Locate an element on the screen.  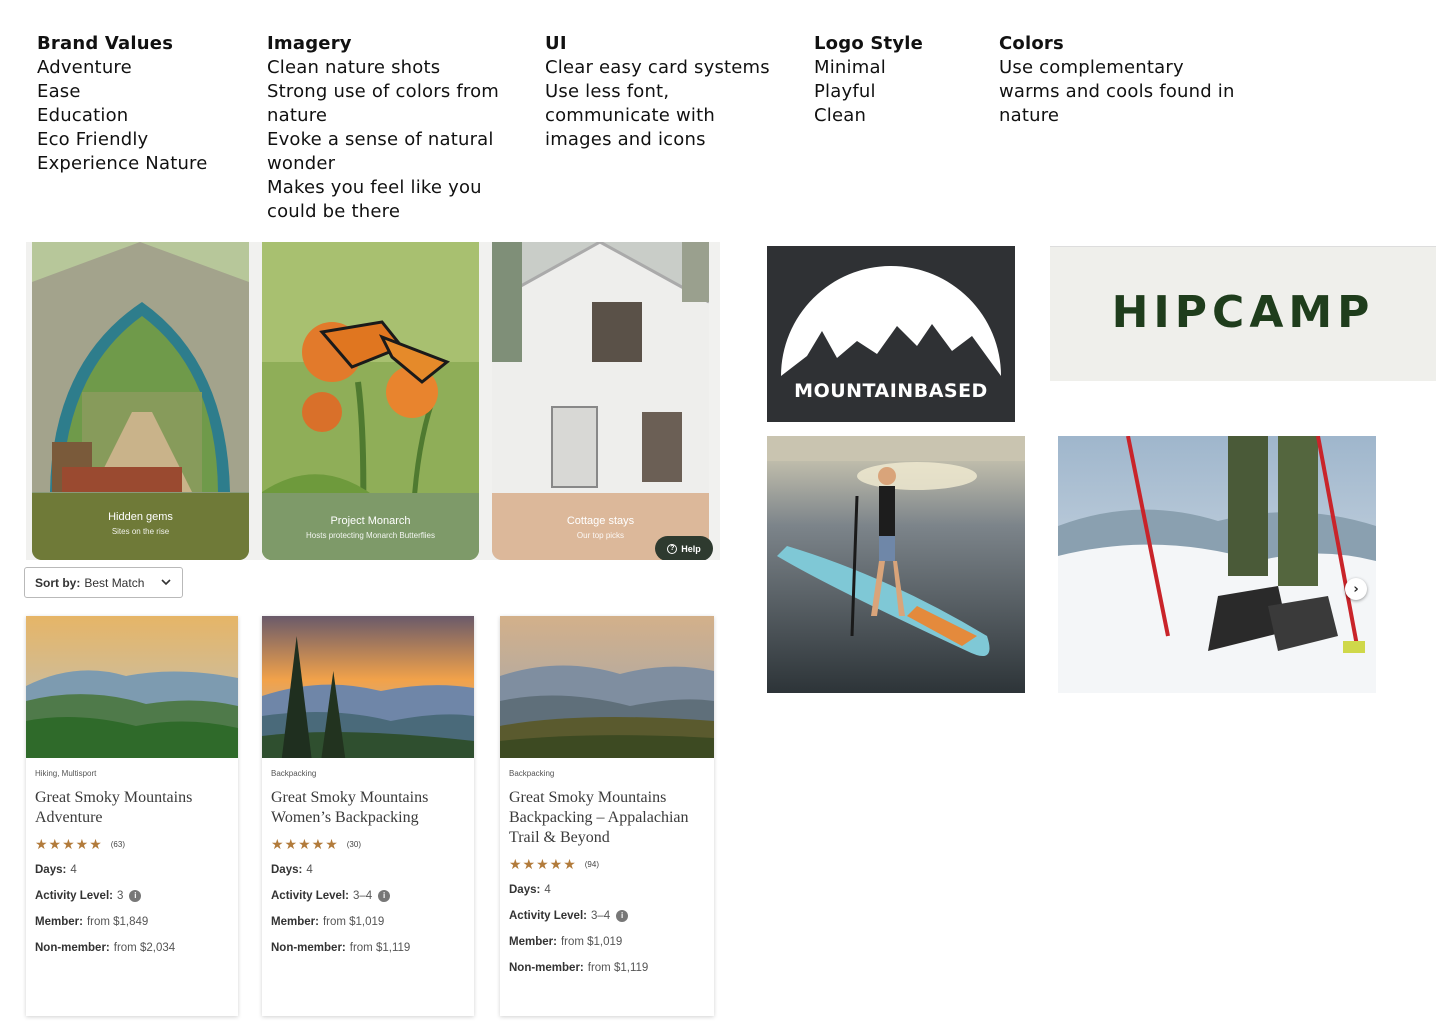
column-line: Use complementary is located at coordinates (1091, 67).